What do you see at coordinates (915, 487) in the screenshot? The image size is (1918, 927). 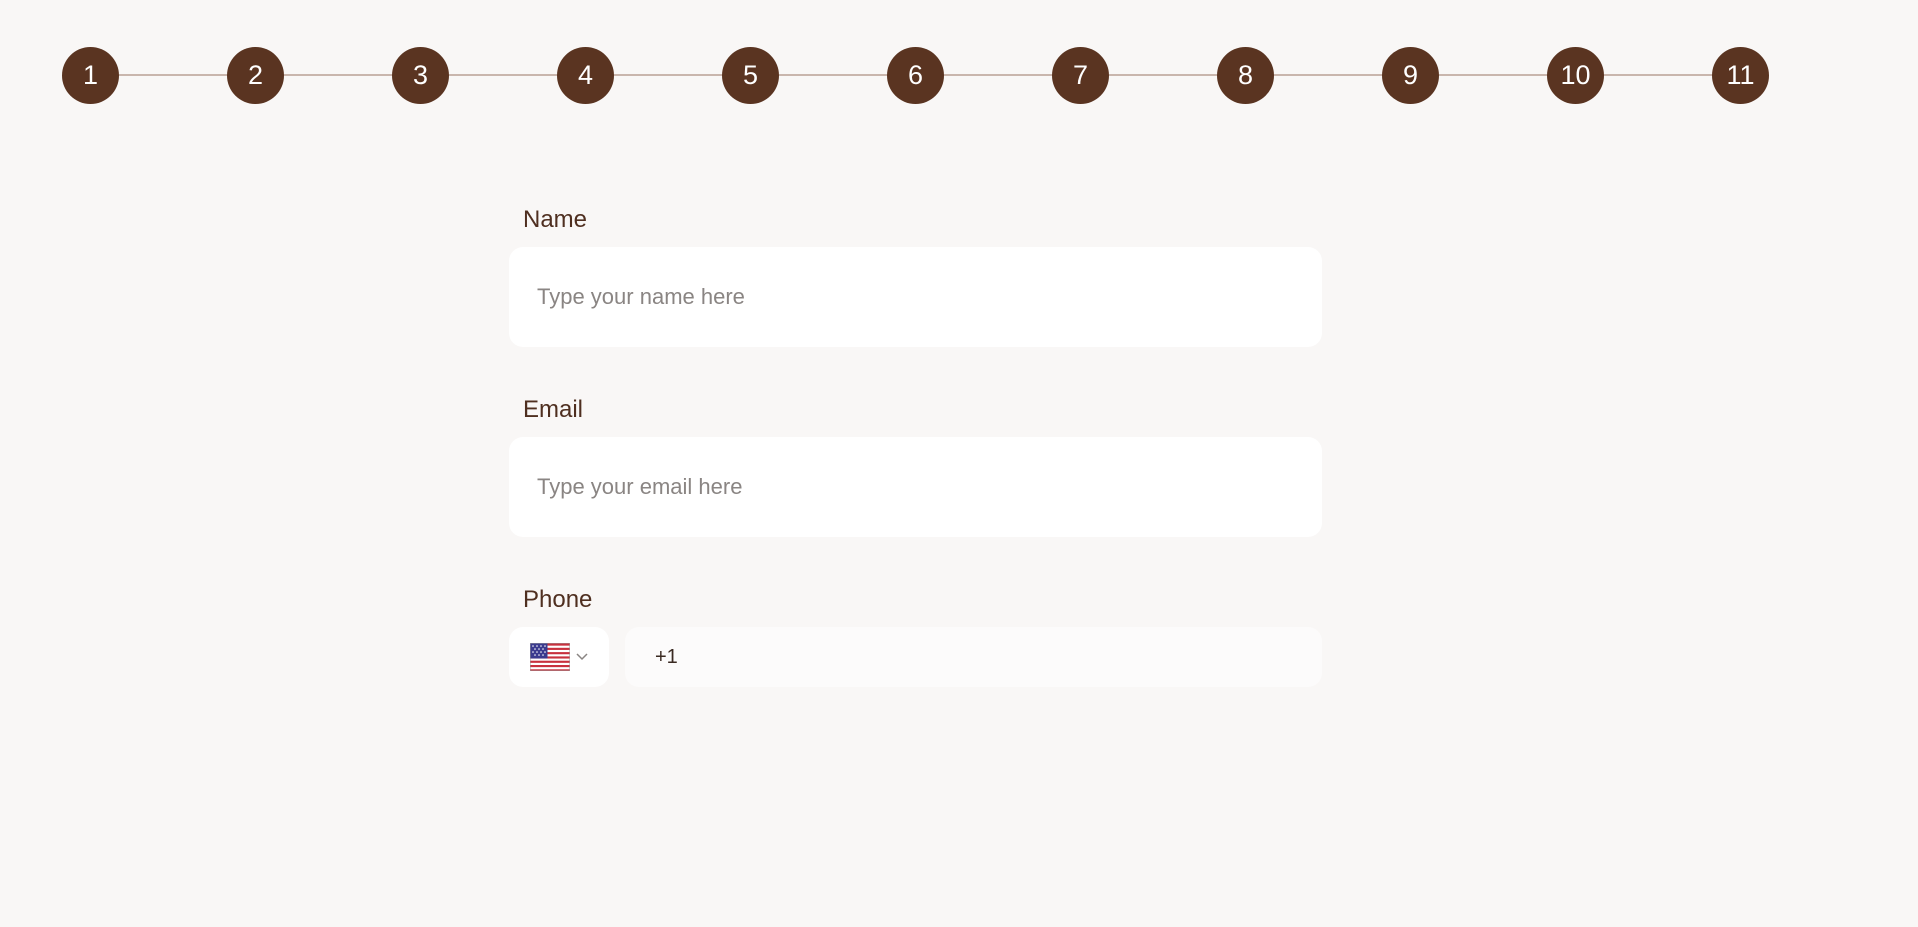 I see `email-input` at bounding box center [915, 487].